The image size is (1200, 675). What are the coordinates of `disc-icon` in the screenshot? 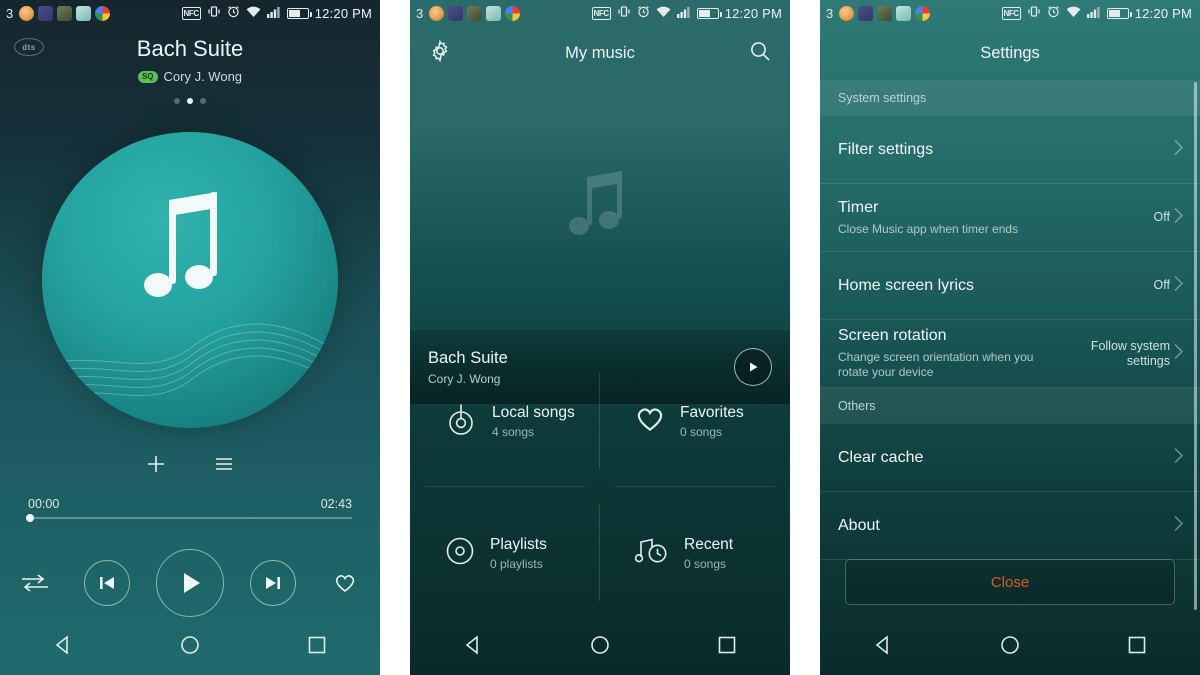 It's located at (460, 553).